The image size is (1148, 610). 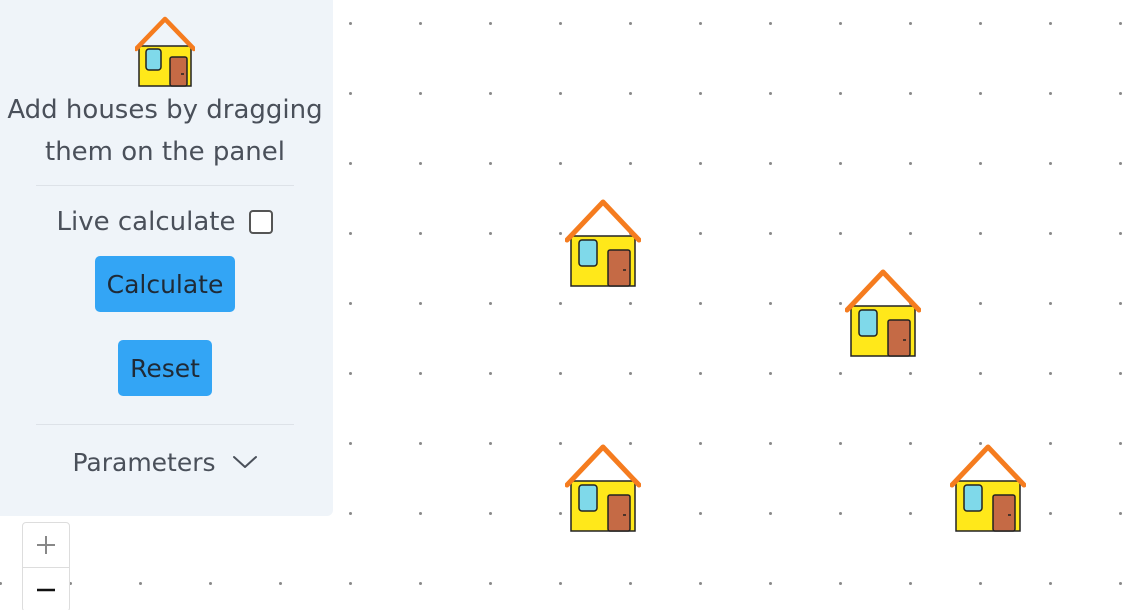 I want to click on zoom-out-button, so click(x=46, y=589).